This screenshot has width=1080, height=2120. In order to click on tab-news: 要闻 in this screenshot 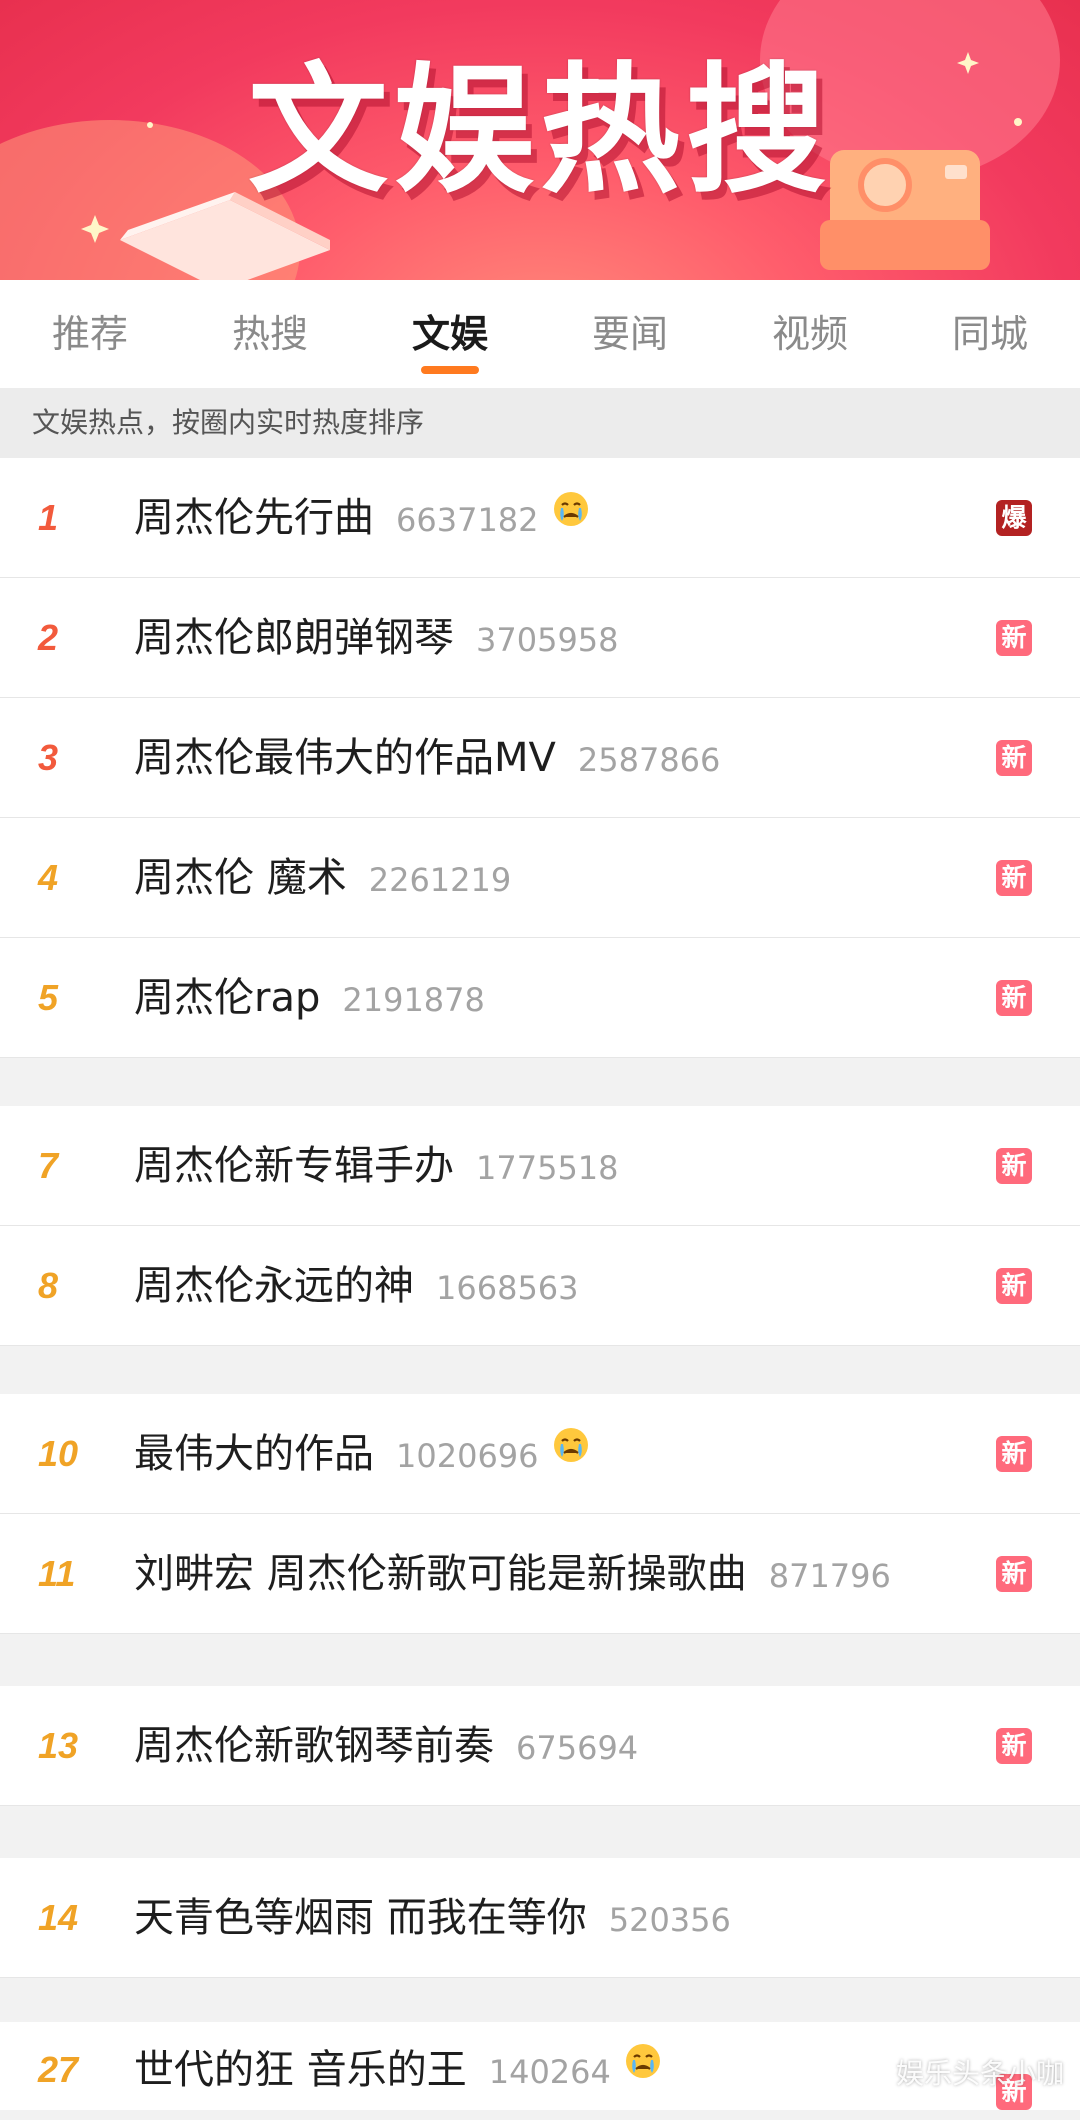, I will do `click(630, 334)`.